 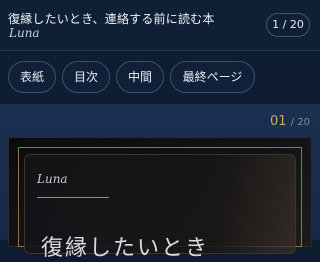 What do you see at coordinates (86, 77) in the screenshot?
I see `nav-toc-button: 目次` at bounding box center [86, 77].